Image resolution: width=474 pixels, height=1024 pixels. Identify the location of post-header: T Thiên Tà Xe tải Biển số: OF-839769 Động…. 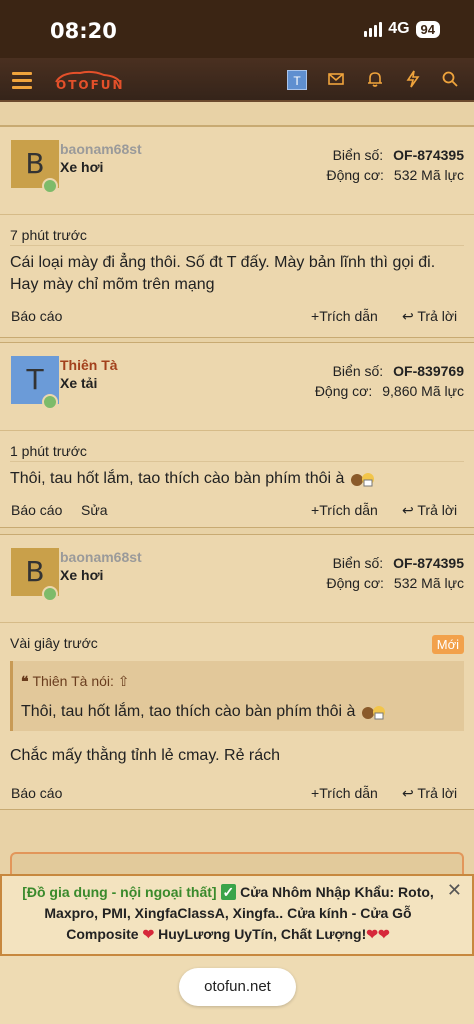
(237, 387).